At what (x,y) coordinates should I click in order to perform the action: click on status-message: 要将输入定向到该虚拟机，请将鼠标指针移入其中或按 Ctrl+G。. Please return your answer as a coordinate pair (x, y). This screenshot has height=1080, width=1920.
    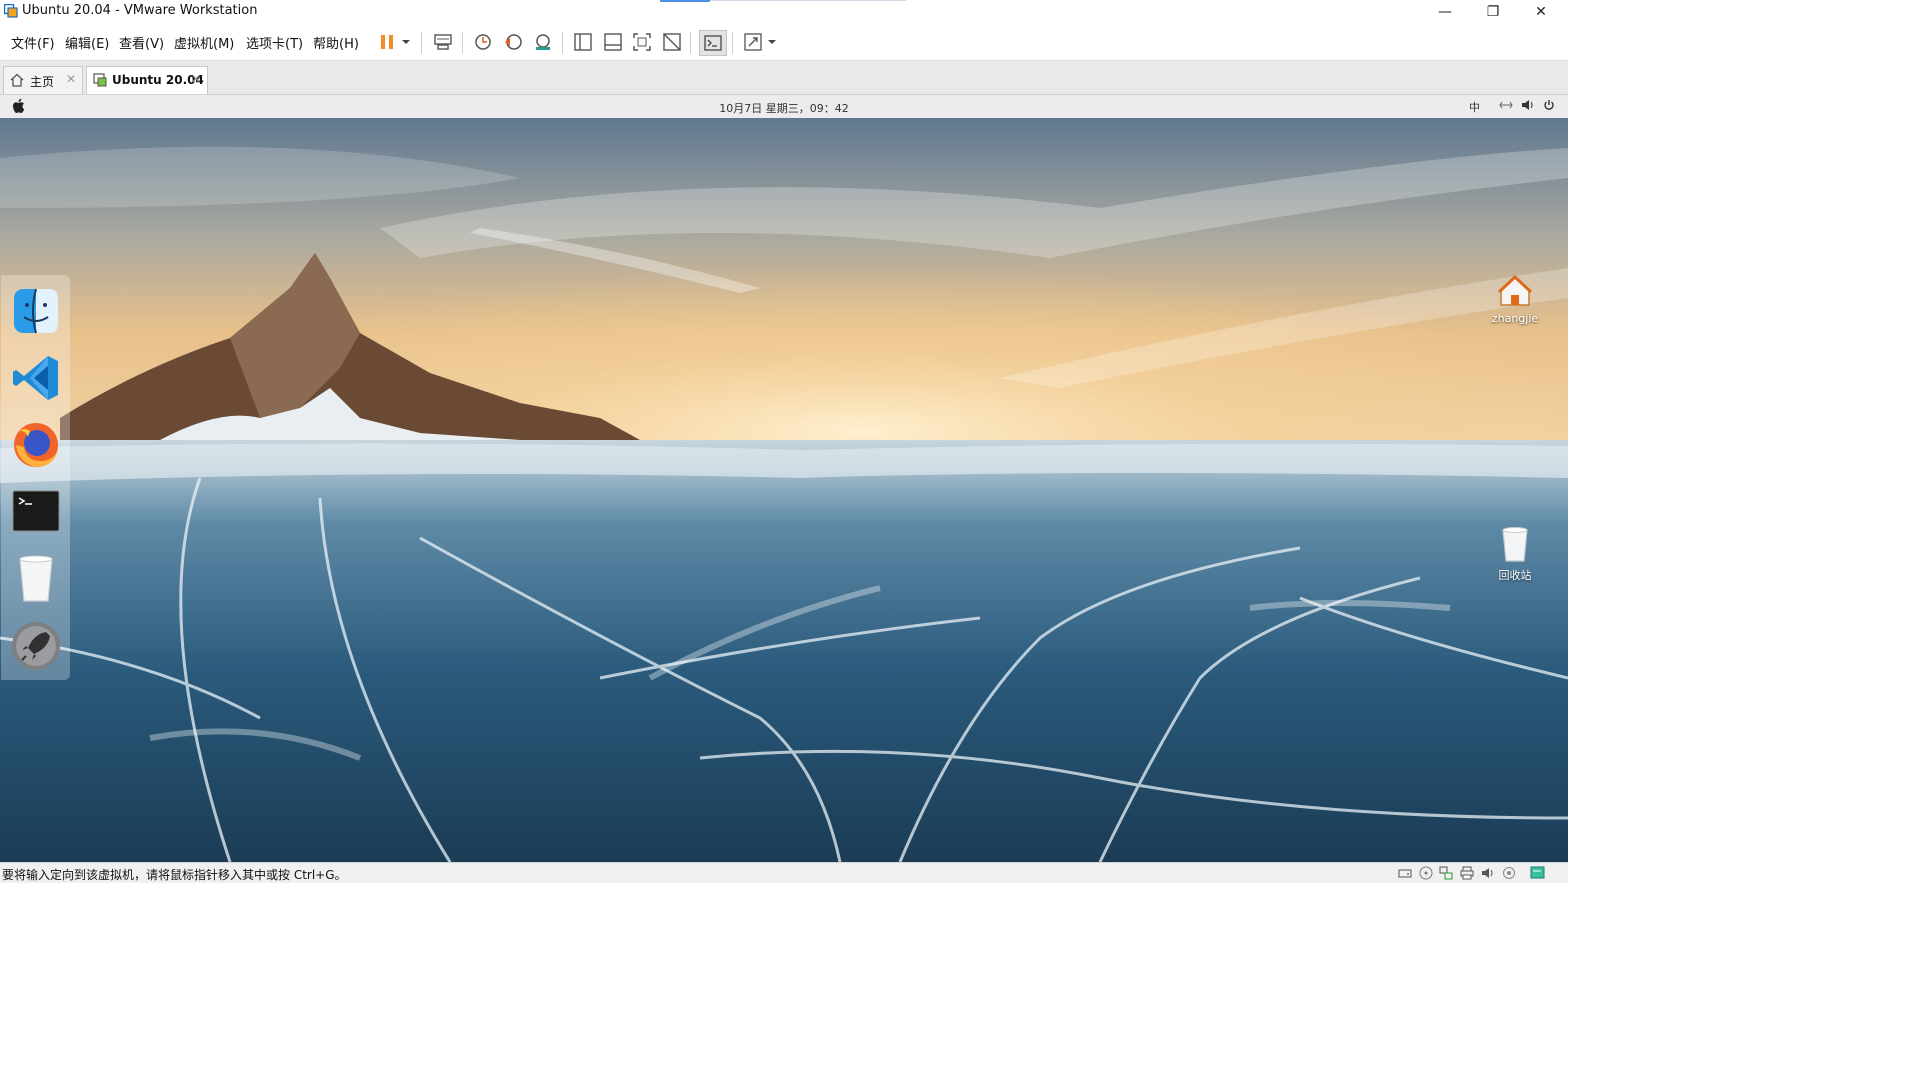
    Looking at the image, I should click on (174, 875).